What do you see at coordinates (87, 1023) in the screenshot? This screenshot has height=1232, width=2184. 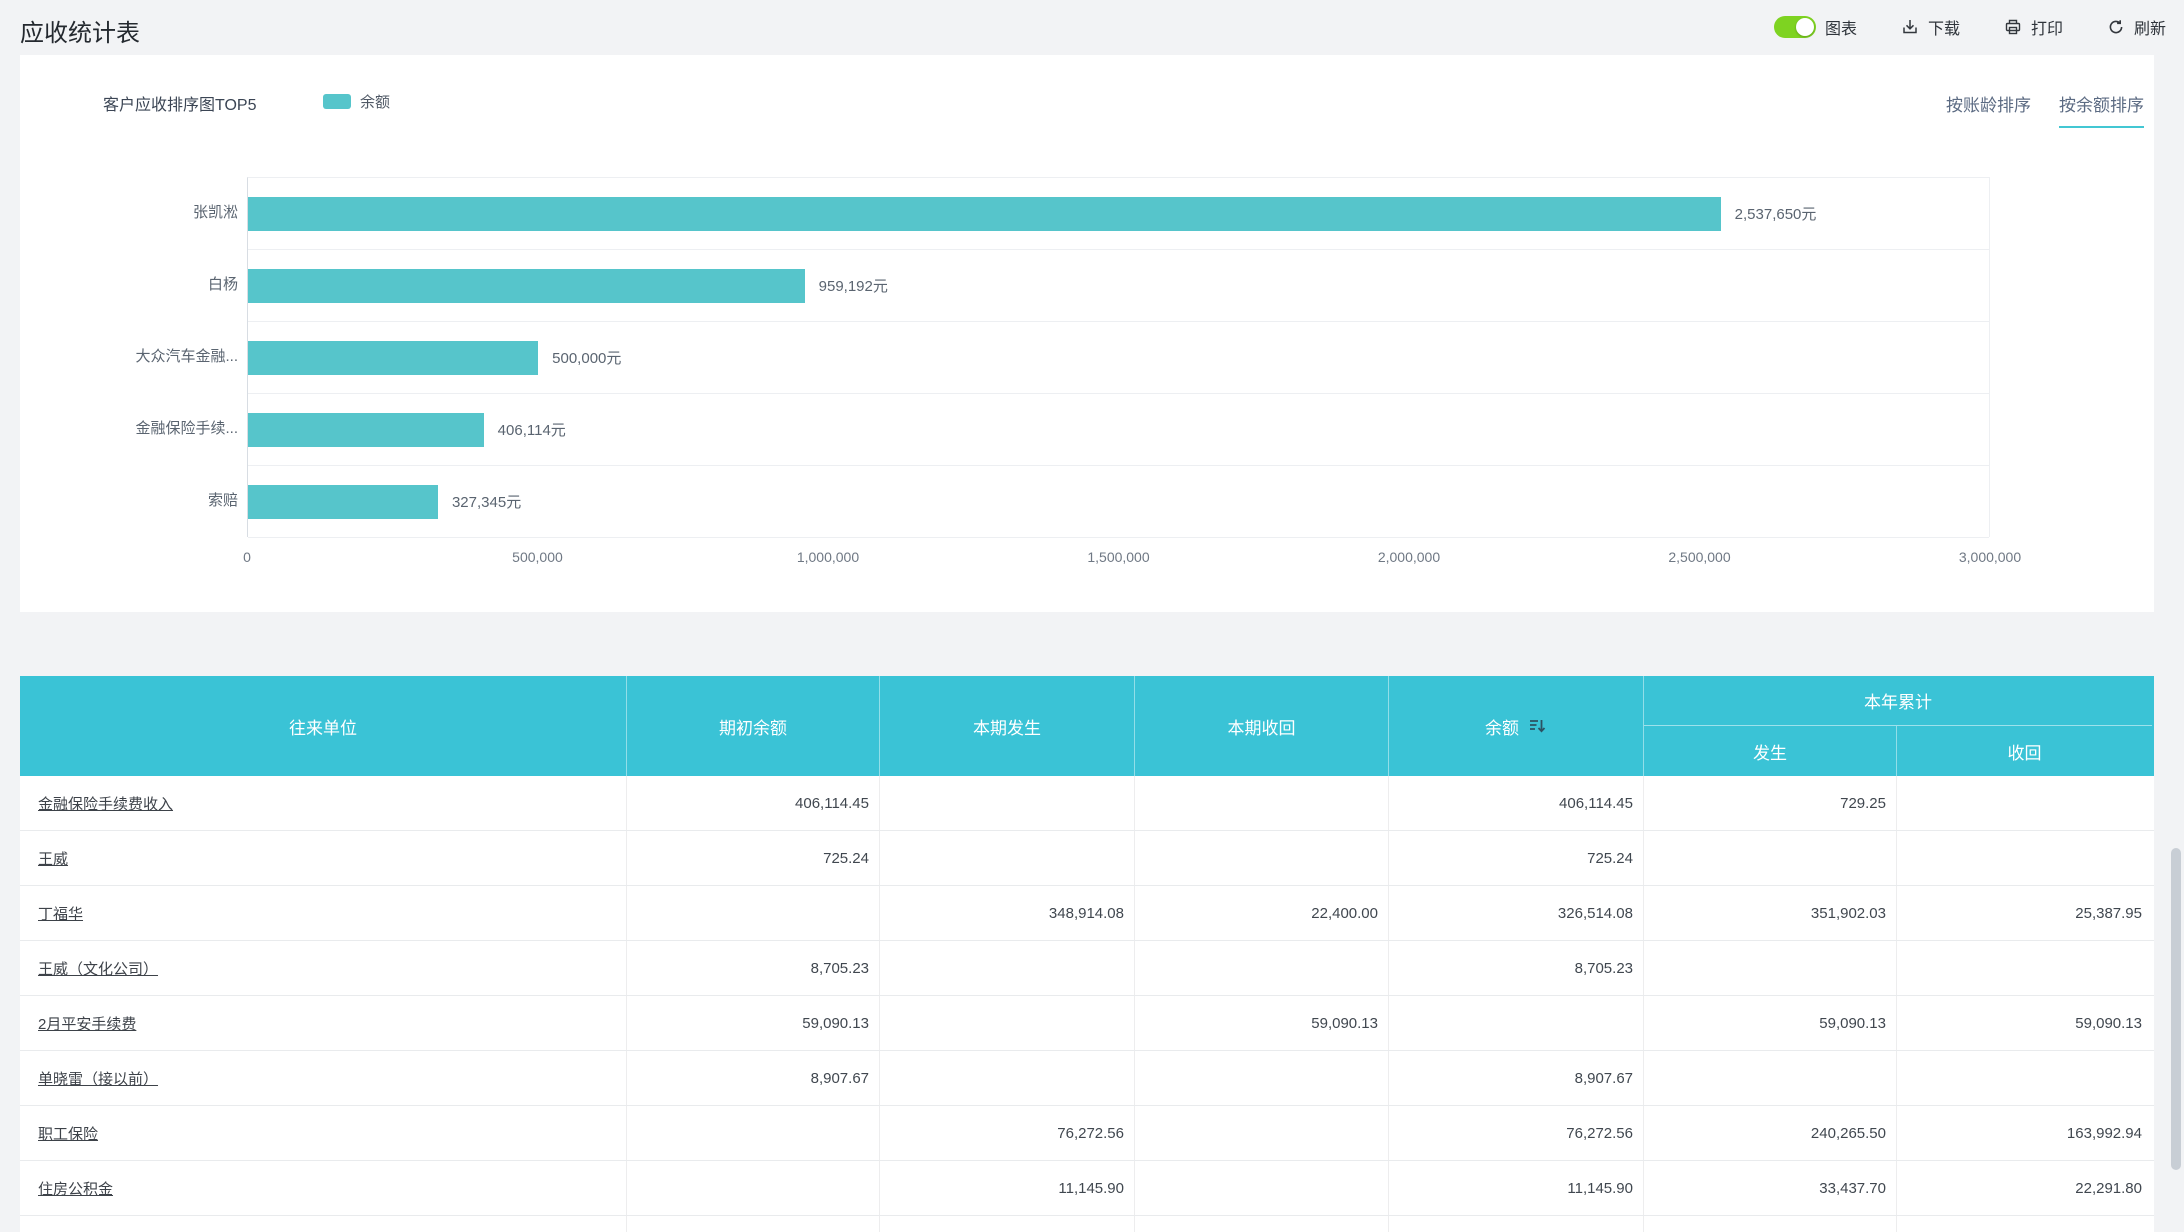 I see `counterparty-link: 2月平安手续费` at bounding box center [87, 1023].